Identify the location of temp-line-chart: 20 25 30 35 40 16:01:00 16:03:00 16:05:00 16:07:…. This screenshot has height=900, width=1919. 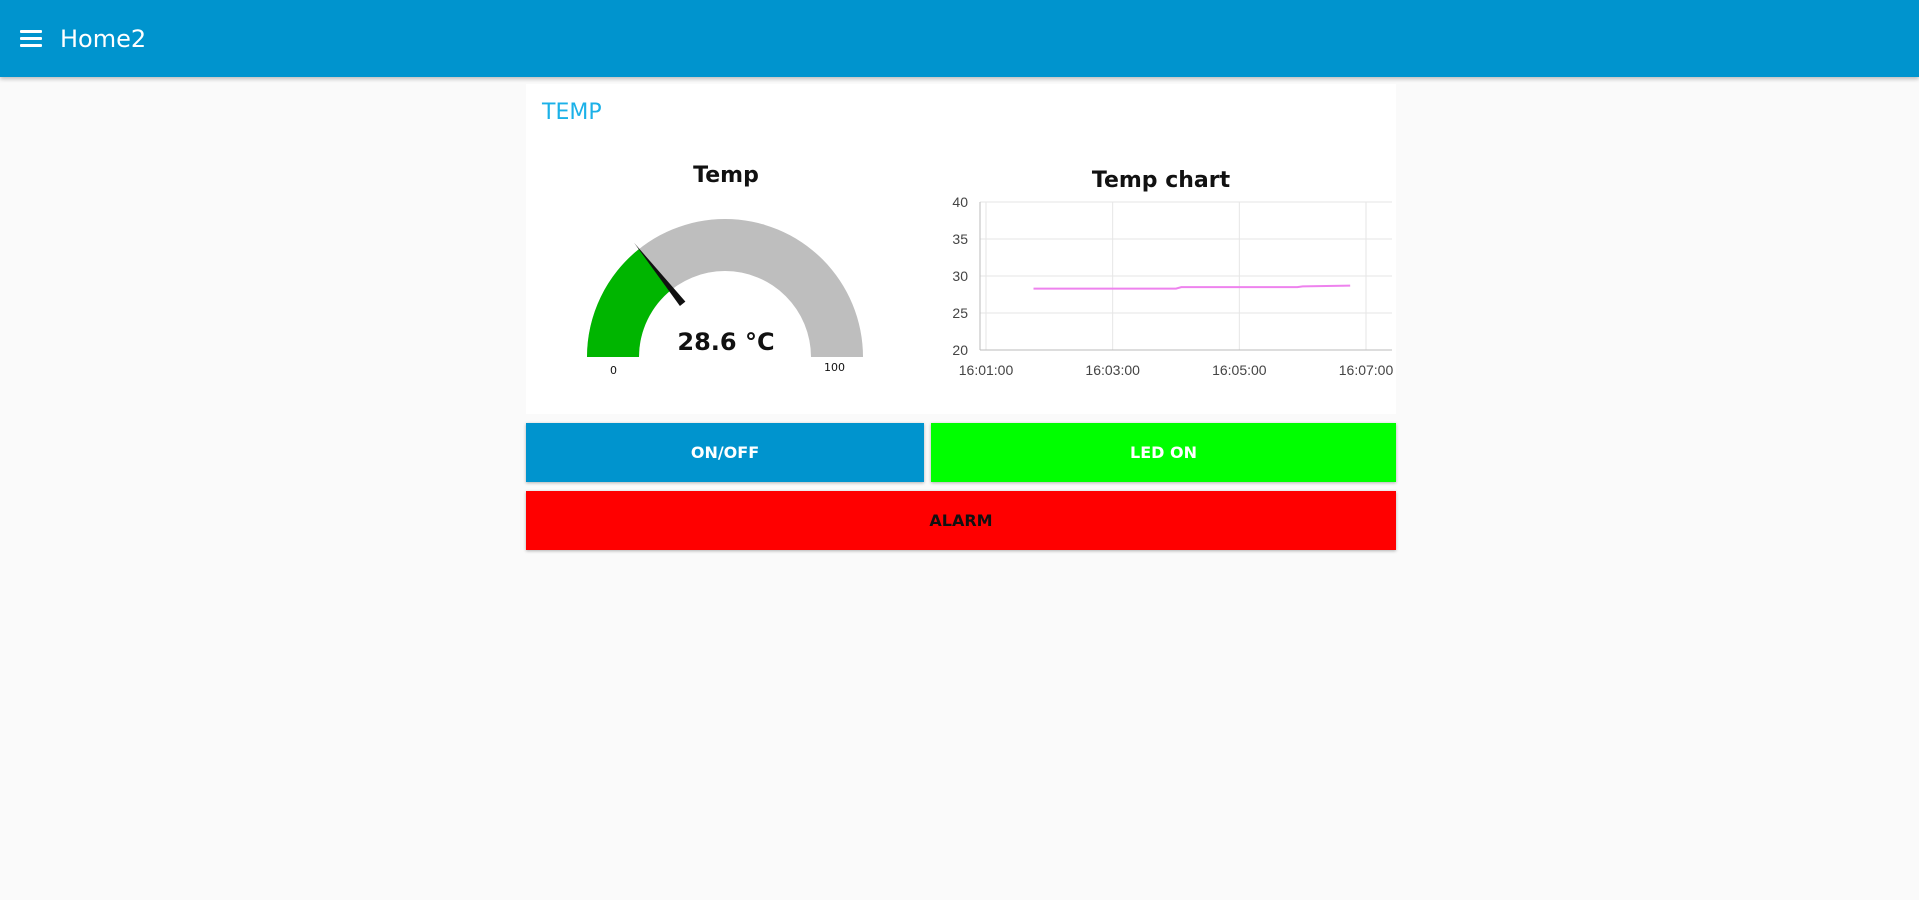
(1173, 286).